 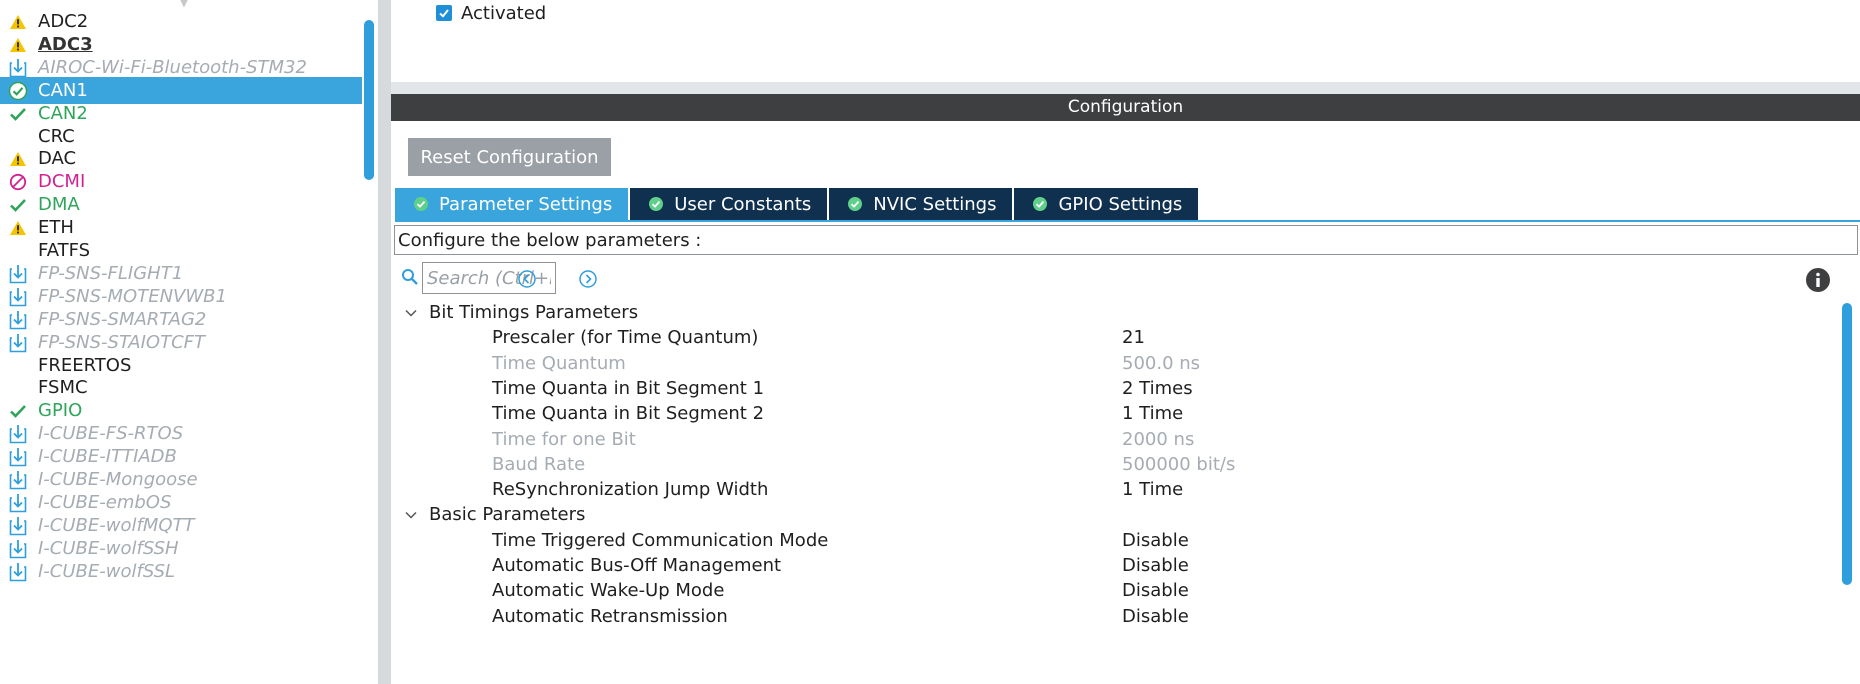 I want to click on tab-label: NVIC Settings, so click(x=935, y=204).